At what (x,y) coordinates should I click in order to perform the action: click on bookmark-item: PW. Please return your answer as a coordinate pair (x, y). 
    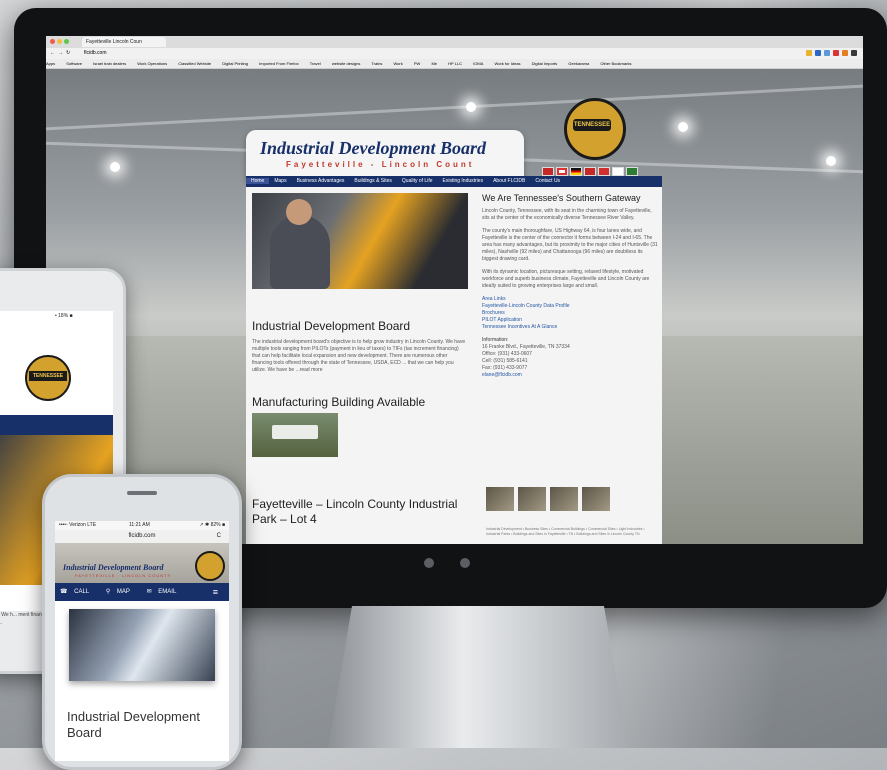
    Looking at the image, I should click on (417, 63).